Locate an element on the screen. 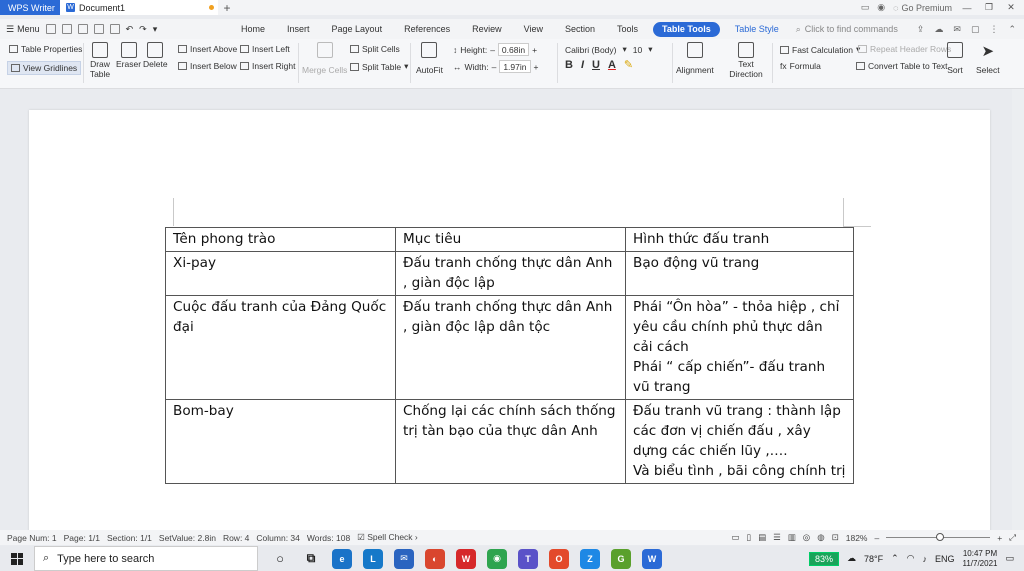  tab-table-style: Table Style is located at coordinates (757, 29).